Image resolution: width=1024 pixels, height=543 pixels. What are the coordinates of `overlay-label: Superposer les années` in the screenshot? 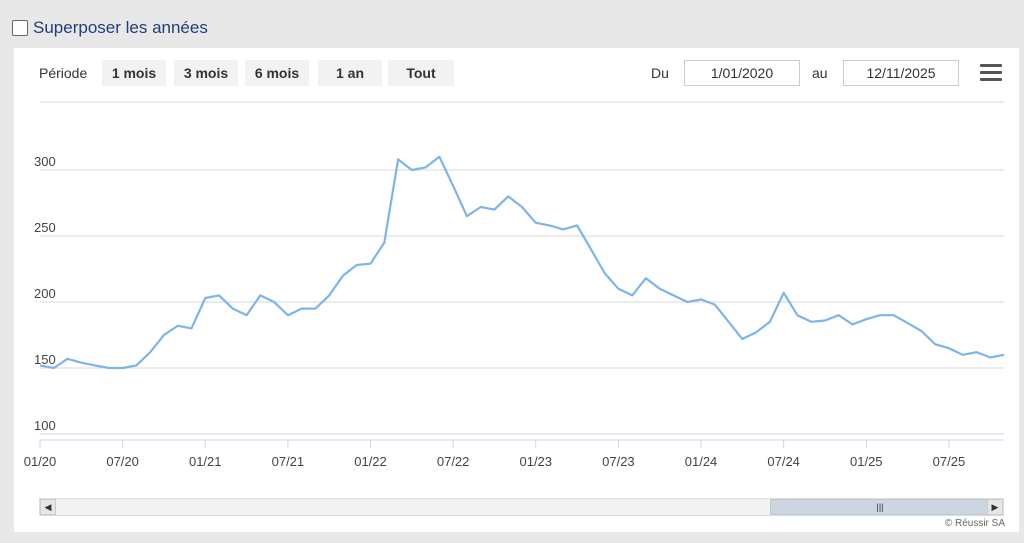 It's located at (120, 27).